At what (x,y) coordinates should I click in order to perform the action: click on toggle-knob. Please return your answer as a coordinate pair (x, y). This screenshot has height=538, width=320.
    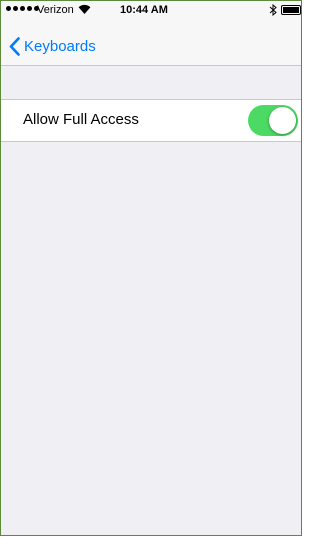
    Looking at the image, I should click on (282, 120).